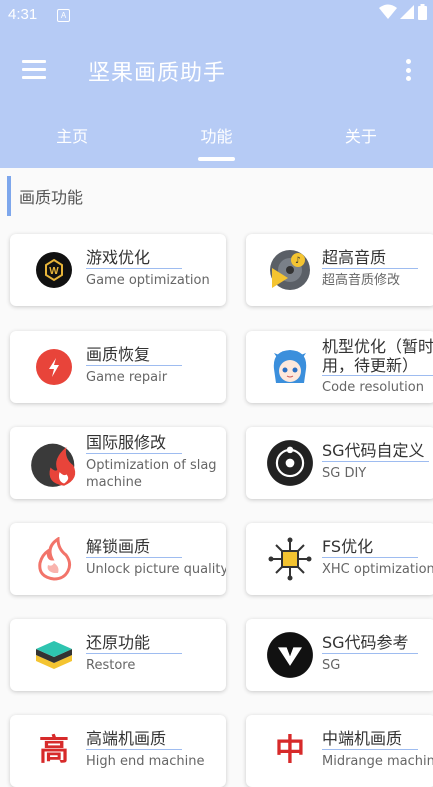 The image size is (433, 787). Describe the element at coordinates (290, 655) in the screenshot. I see `v-logo-icon` at that location.